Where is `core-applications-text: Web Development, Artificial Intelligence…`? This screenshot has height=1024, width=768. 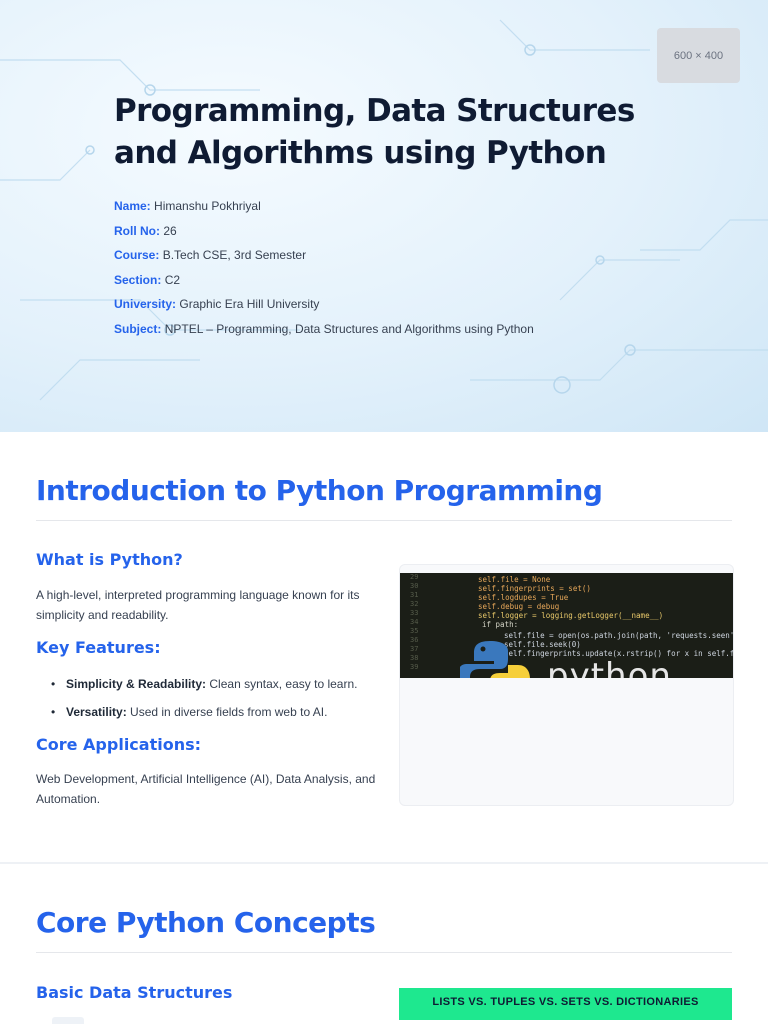
core-applications-text: Web Development, Artificial Intelligence… is located at coordinates (206, 789).